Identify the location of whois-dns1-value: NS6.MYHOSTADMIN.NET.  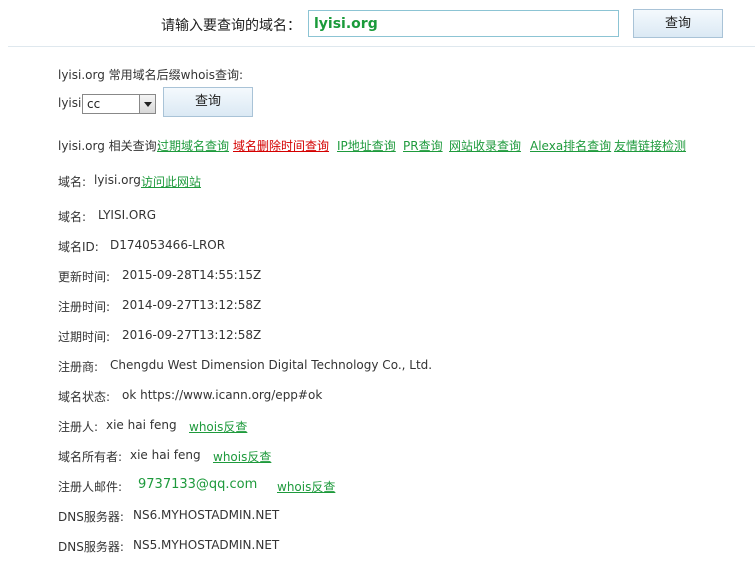
(206, 515).